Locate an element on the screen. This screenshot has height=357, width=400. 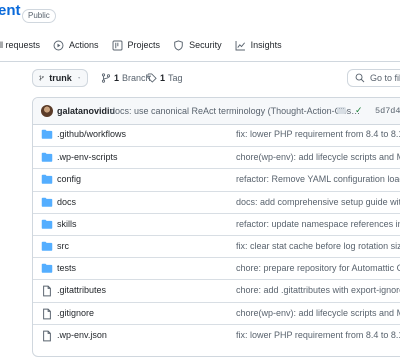
tab-actions: Actions is located at coordinates (76, 45).